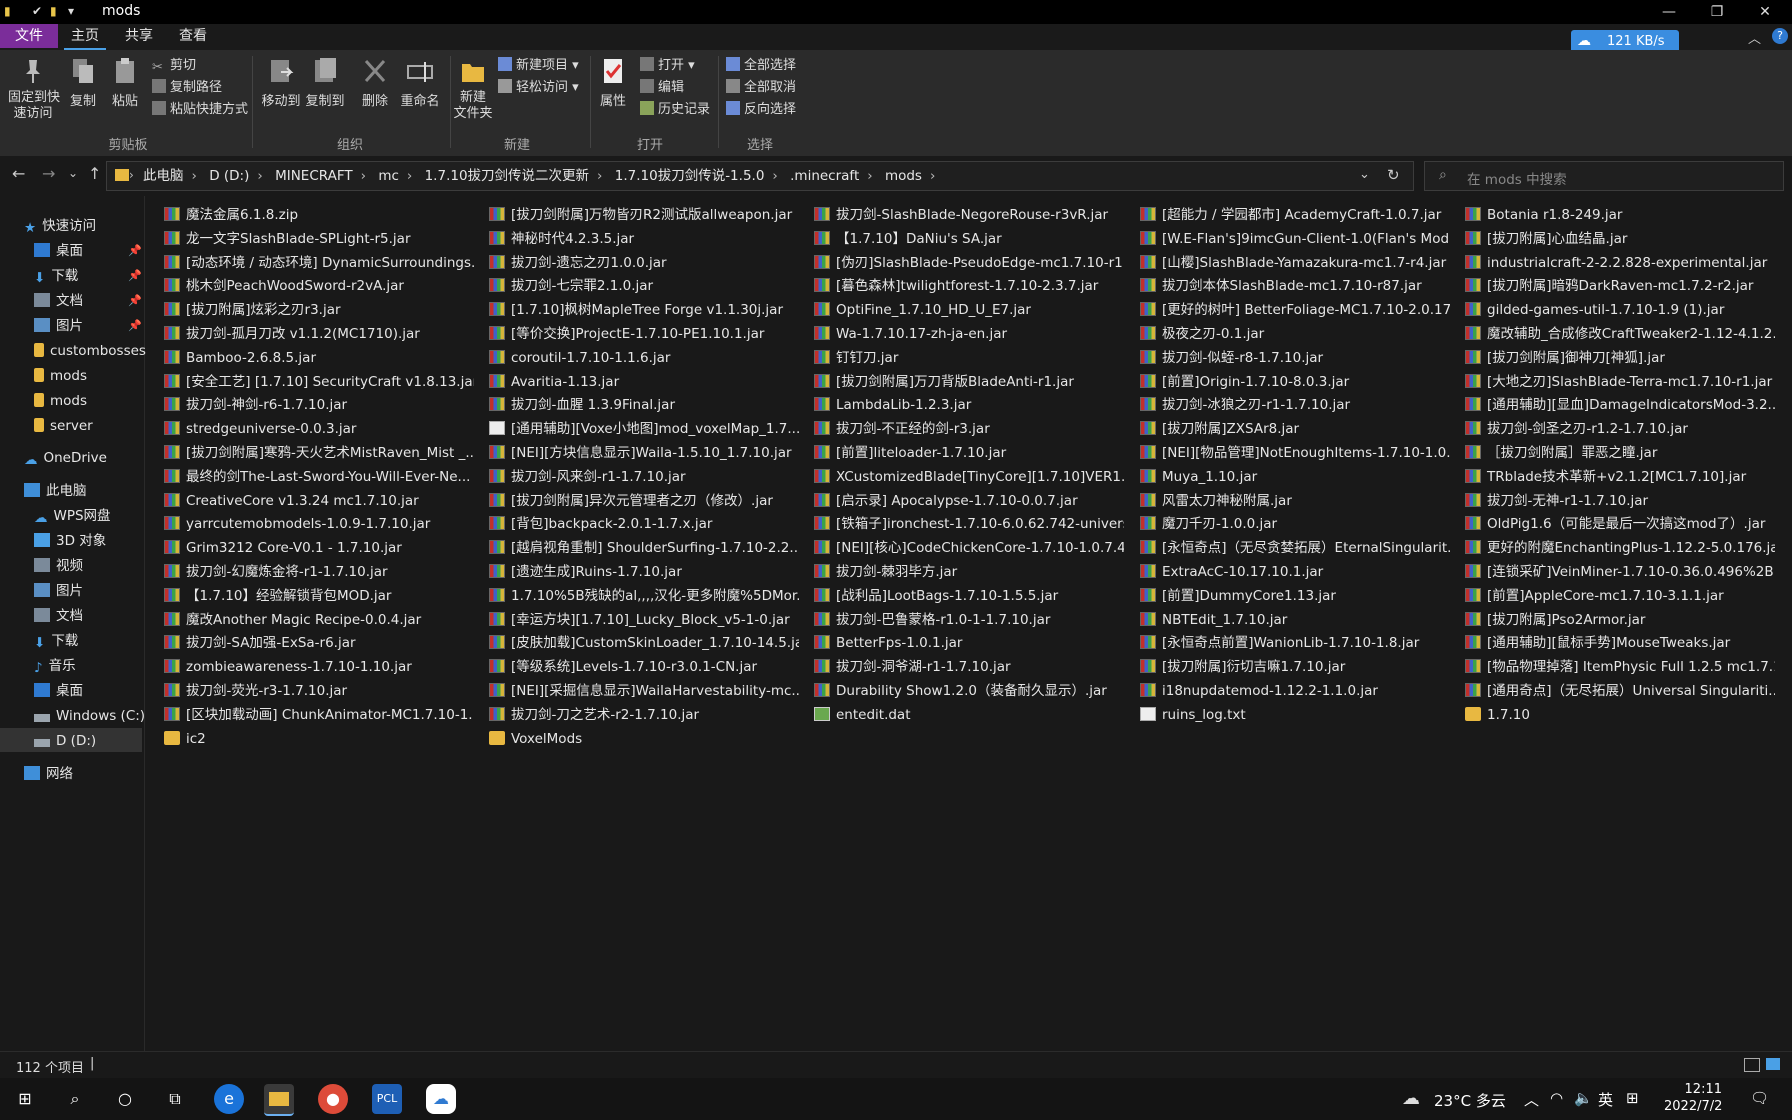  What do you see at coordinates (1295, 382) in the screenshot?
I see `file-item: [前置]Origin-1.7.10-8.0.3.jar` at bounding box center [1295, 382].